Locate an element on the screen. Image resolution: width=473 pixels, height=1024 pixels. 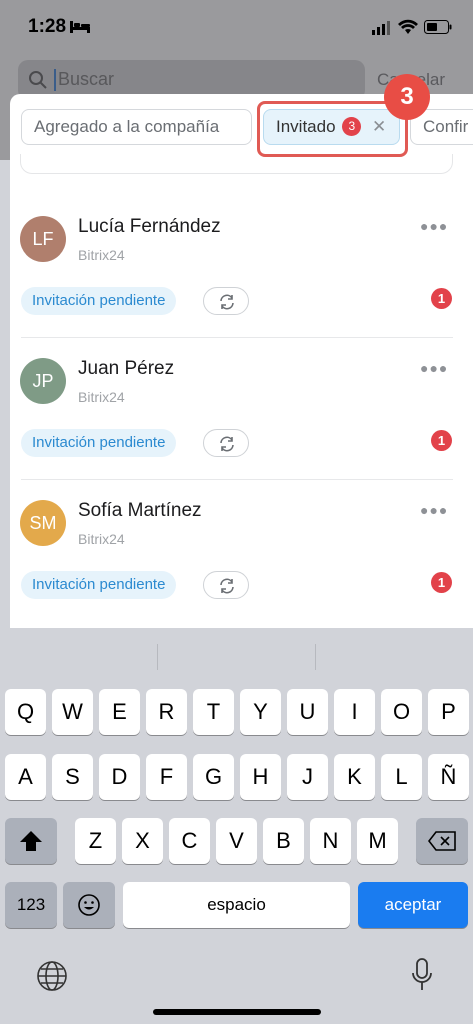
key-o: O is located at coordinates (401, 712).